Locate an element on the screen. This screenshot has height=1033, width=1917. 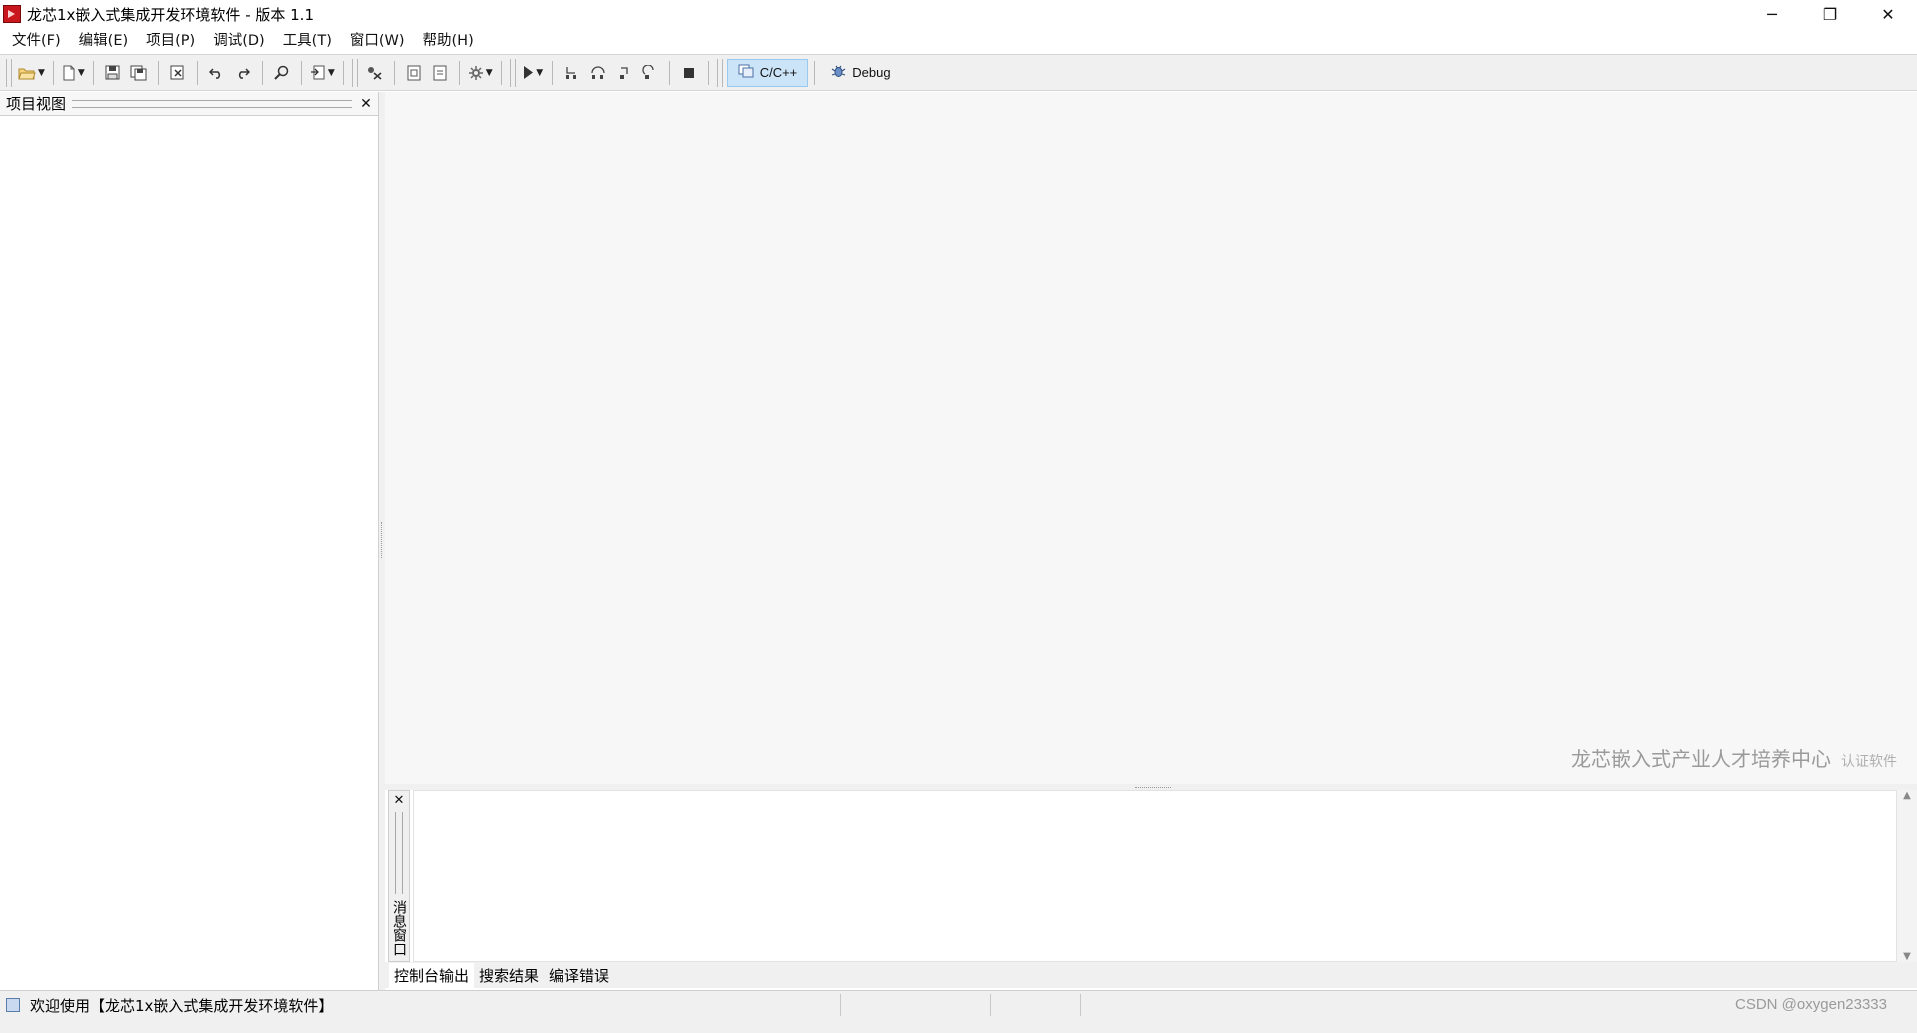
close-file-button is located at coordinates (178, 73).